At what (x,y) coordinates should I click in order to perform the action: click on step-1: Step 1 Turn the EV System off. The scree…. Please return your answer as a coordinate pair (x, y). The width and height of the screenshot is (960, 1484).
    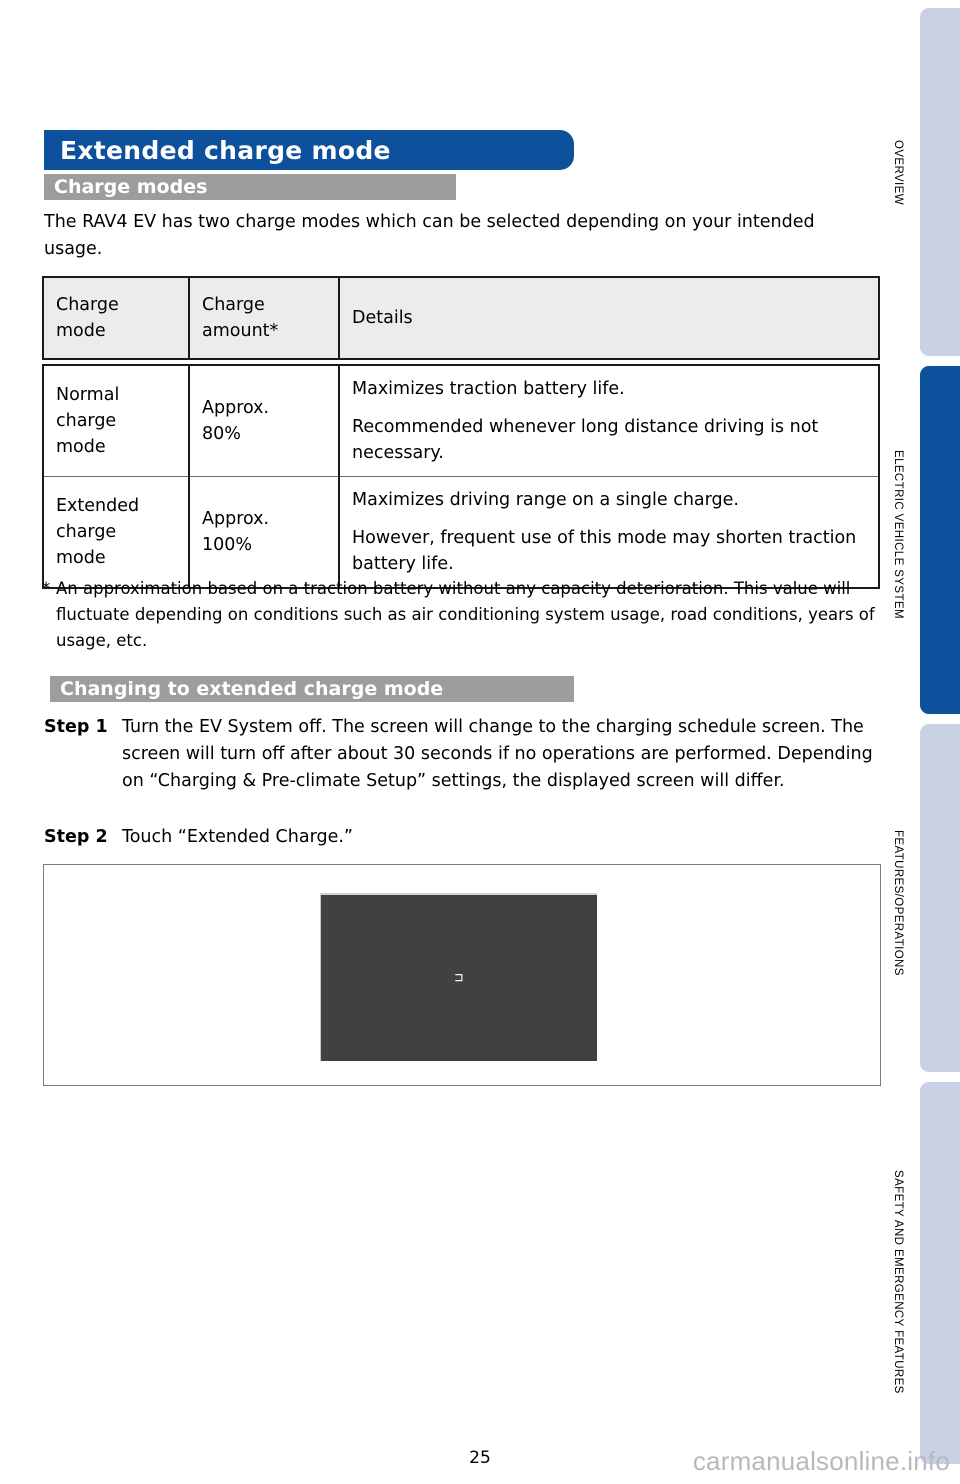
    Looking at the image, I should click on (459, 754).